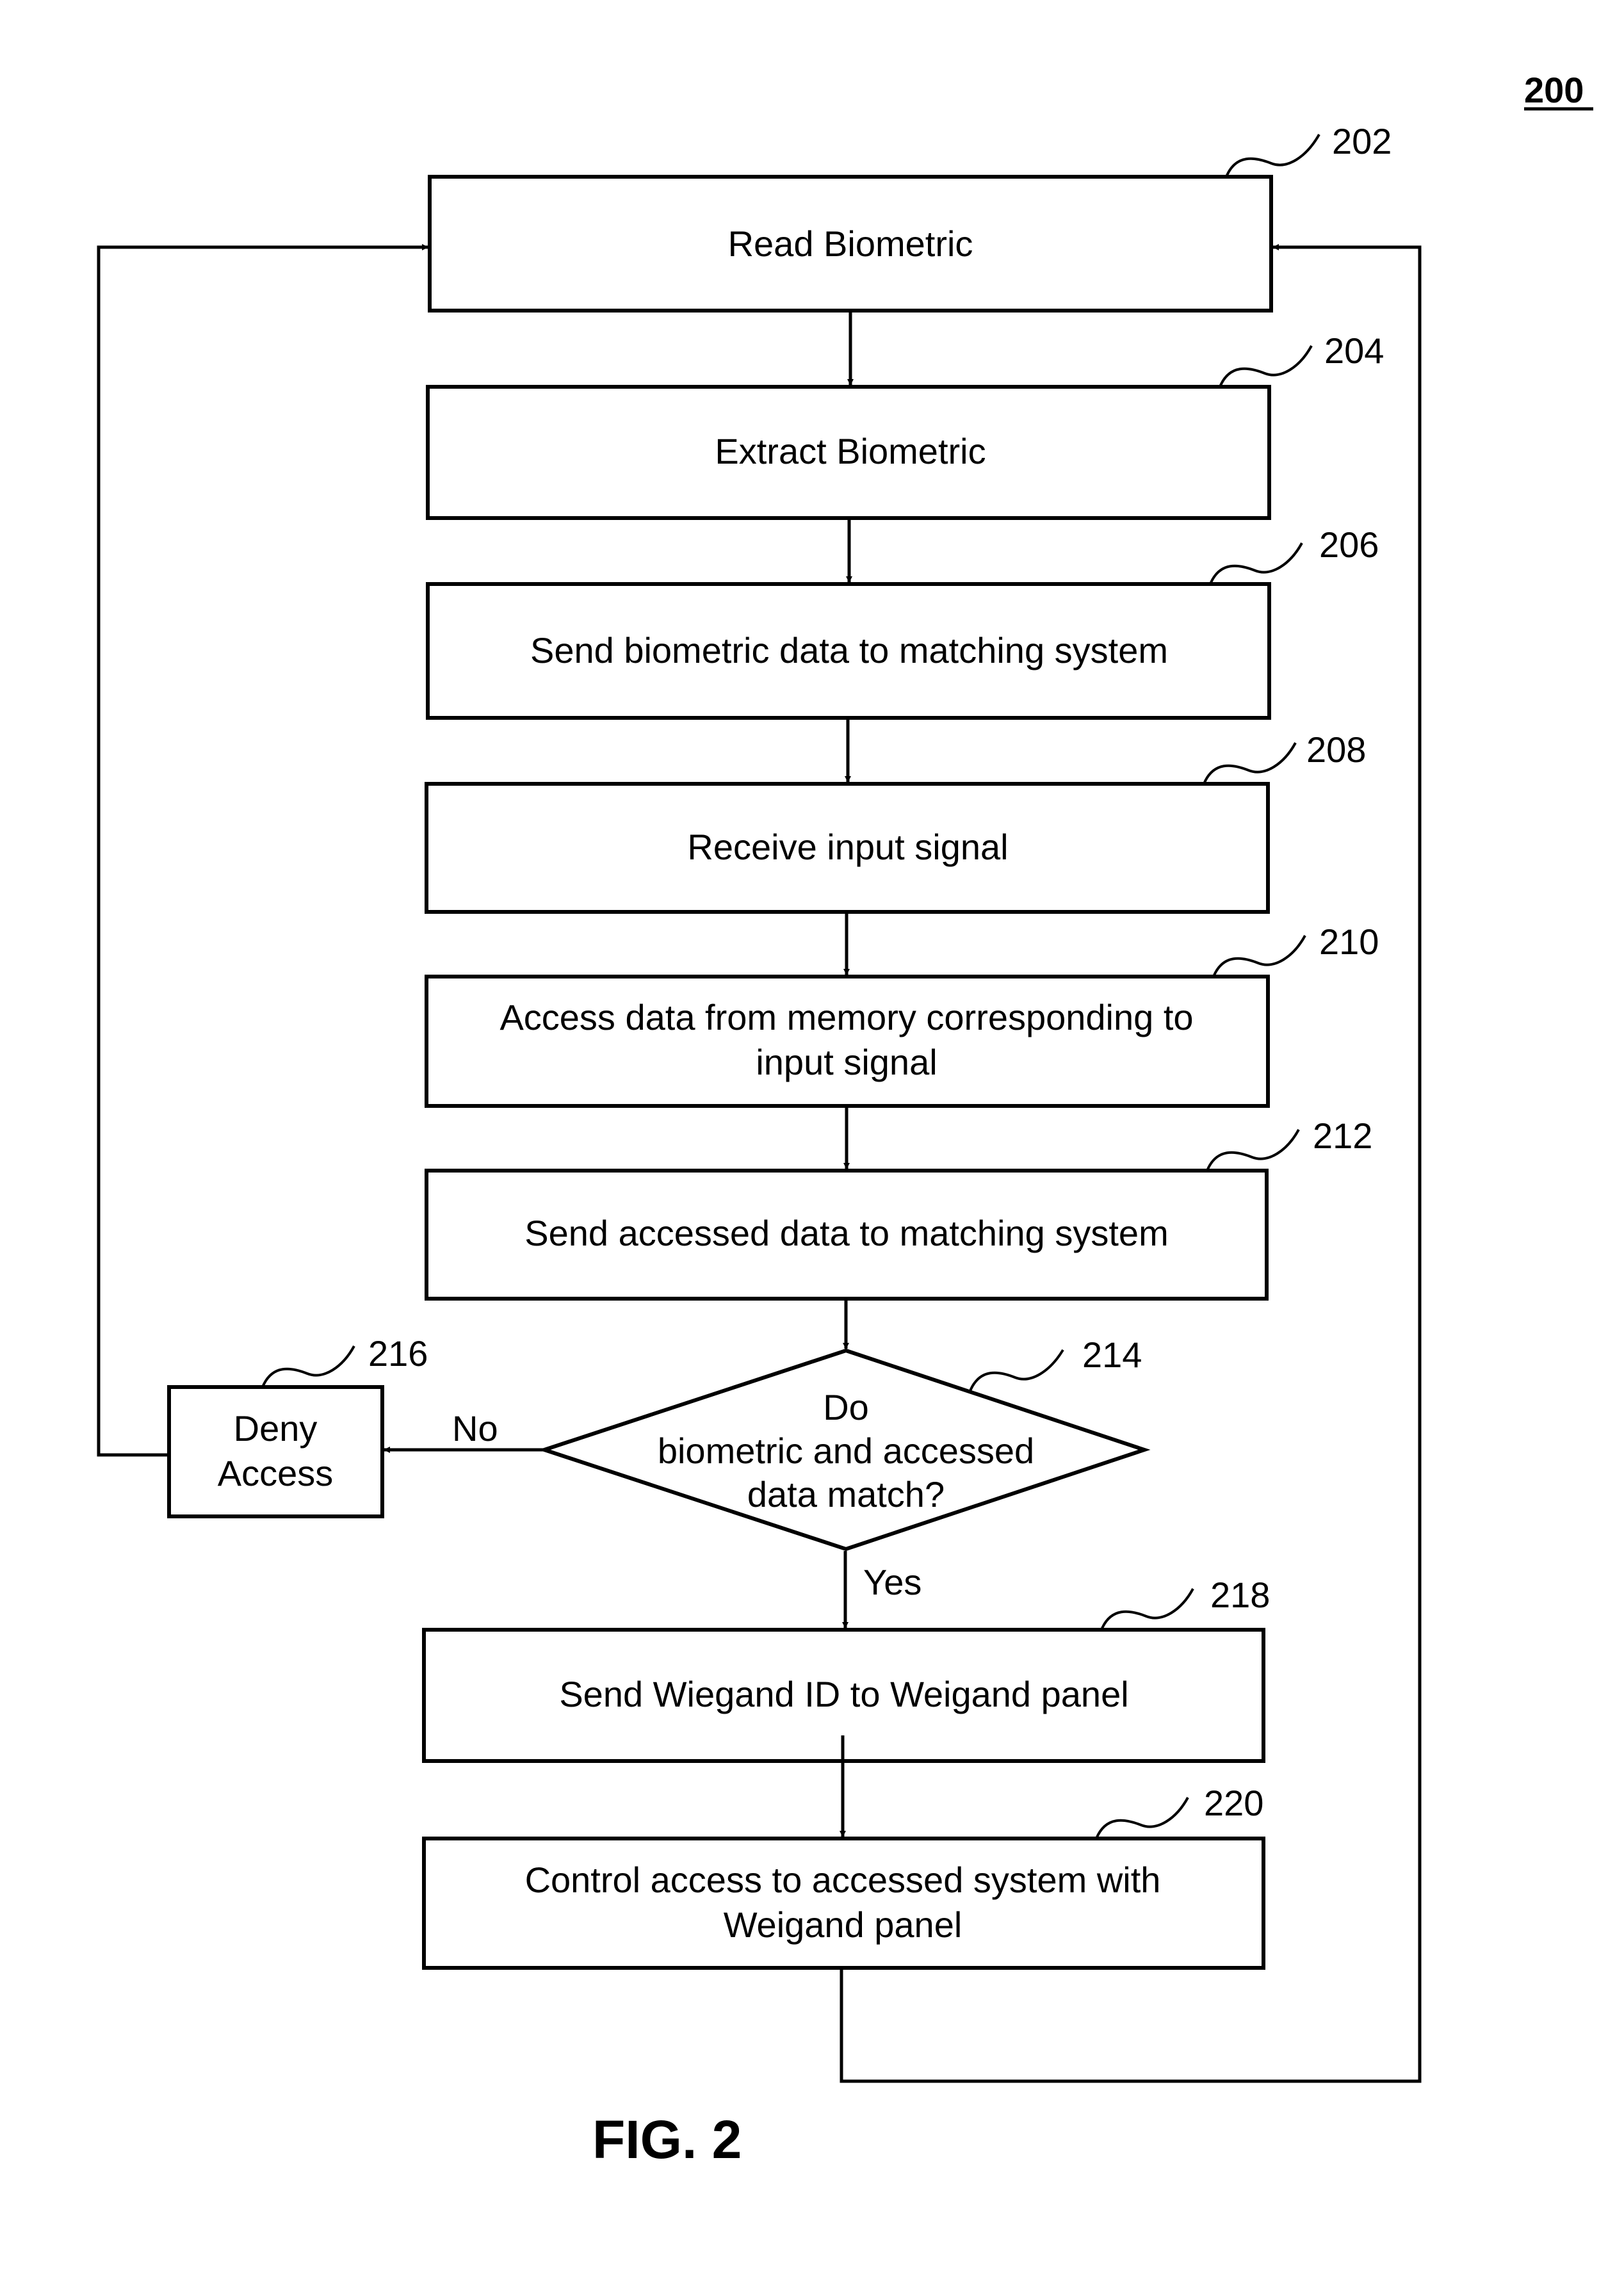  I want to click on ref-216: 216, so click(398, 1353).